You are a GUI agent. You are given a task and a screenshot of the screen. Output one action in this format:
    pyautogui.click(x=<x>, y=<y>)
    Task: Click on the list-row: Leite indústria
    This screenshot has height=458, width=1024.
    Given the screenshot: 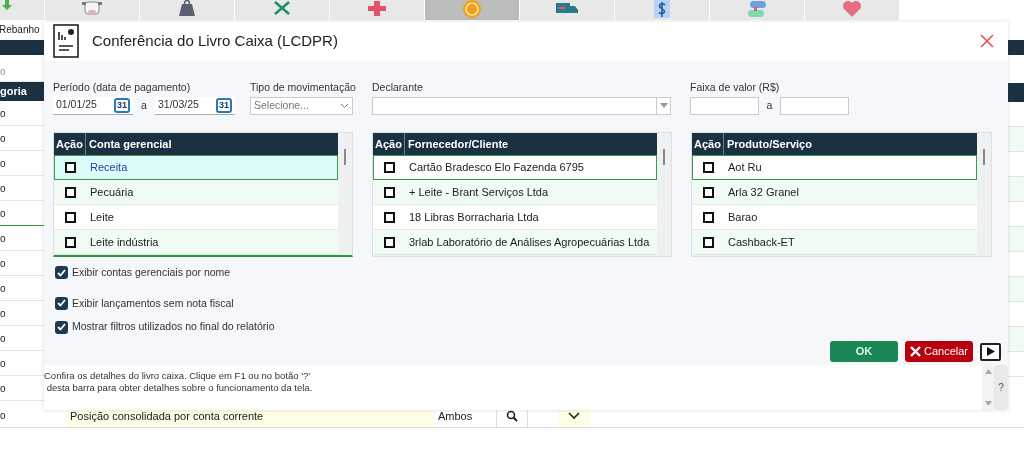 What is the action you would take?
    pyautogui.click(x=196, y=242)
    